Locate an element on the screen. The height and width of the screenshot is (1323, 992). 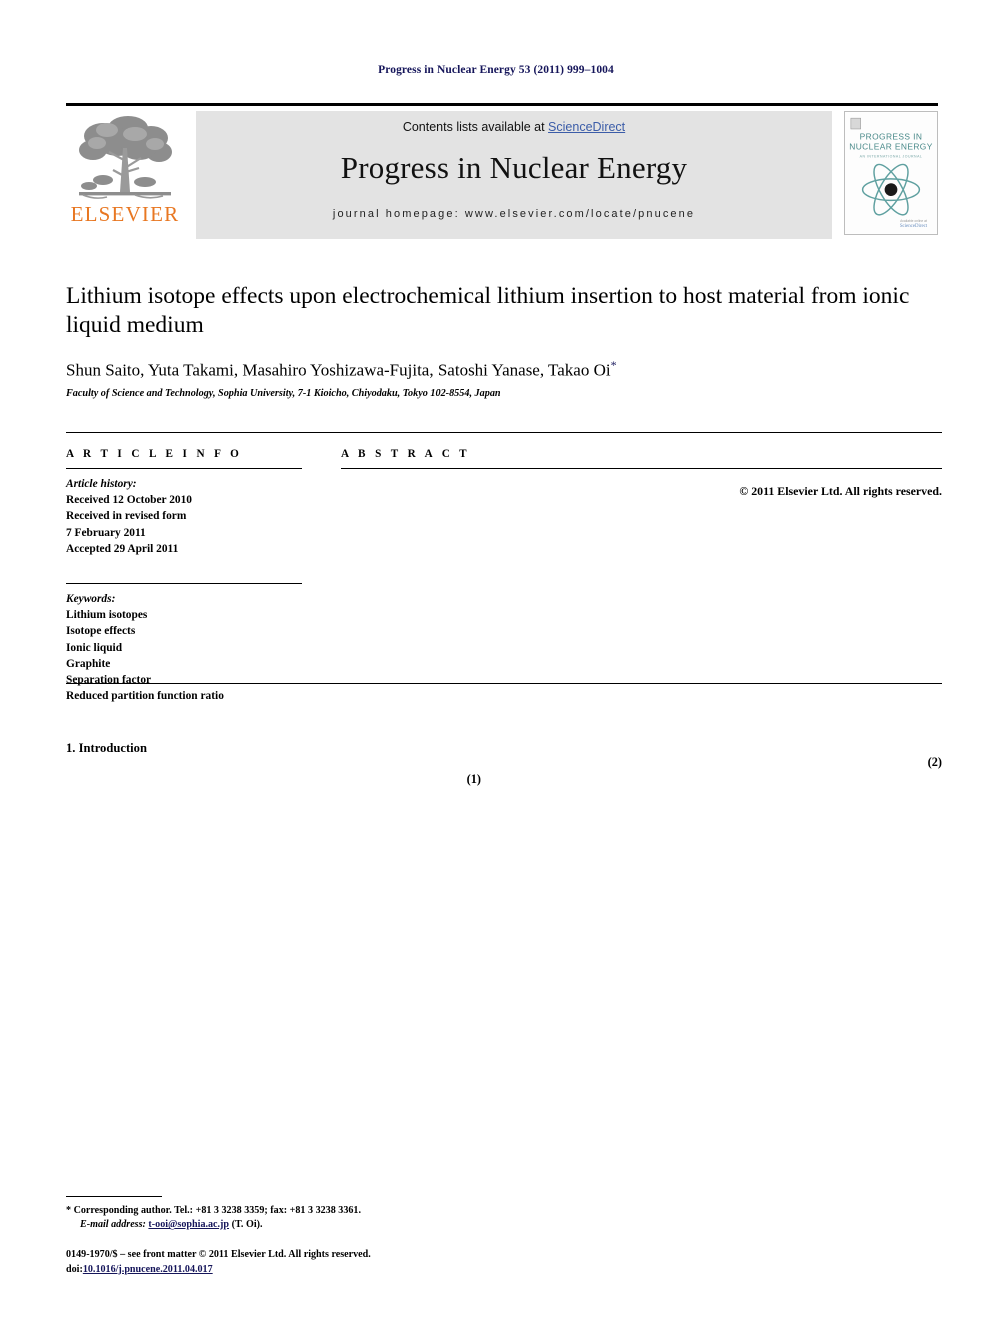
history-line: 7 February 2011 is located at coordinates (106, 532).